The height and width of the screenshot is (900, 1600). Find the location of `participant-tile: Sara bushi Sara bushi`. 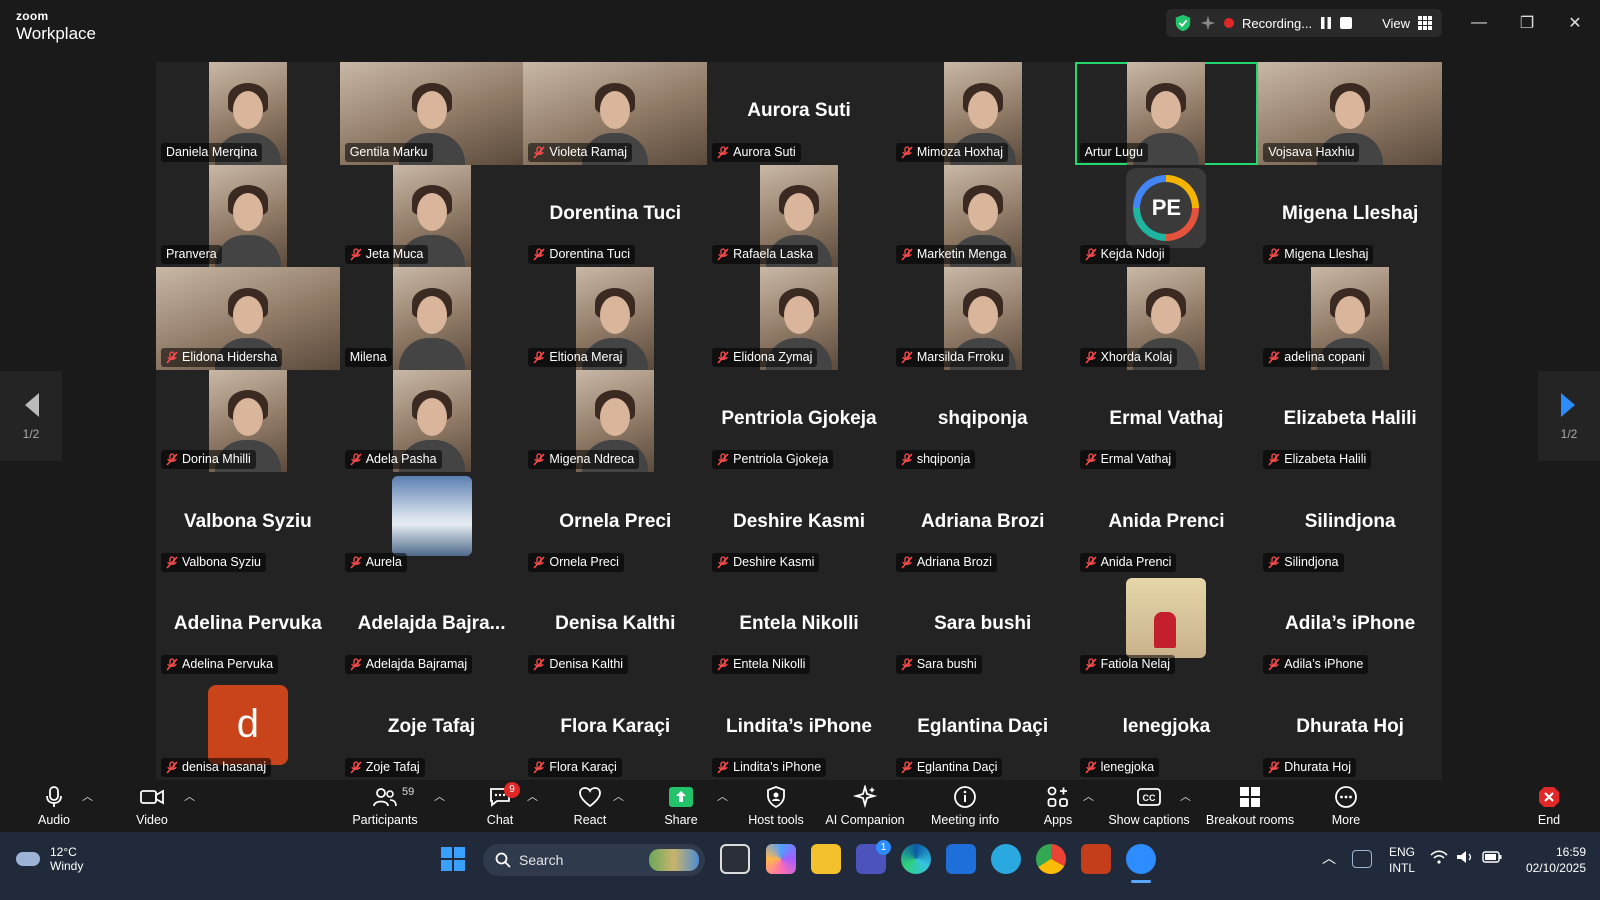

participant-tile: Sara bushi Sara bushi is located at coordinates (982, 626).